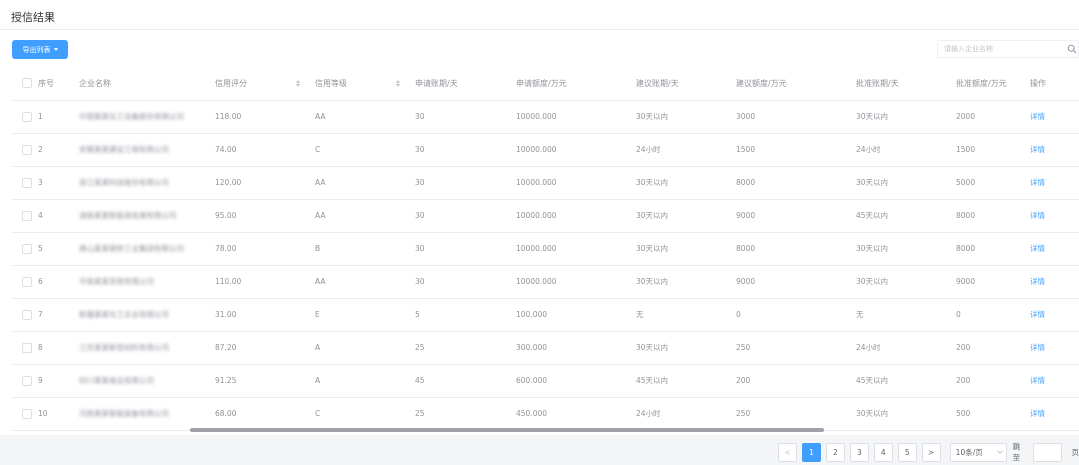  What do you see at coordinates (36, 49) in the screenshot?
I see `export-list-label: 导出列表` at bounding box center [36, 49].